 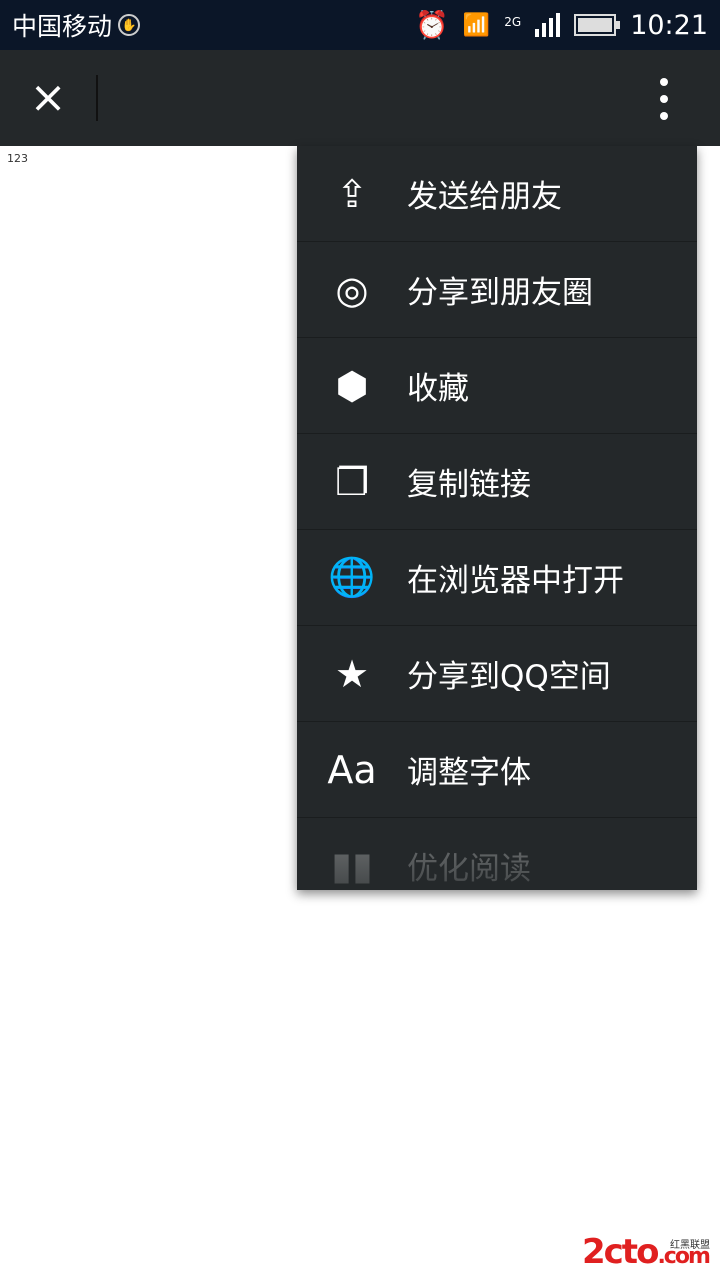 I want to click on copy-icon: ❐, so click(x=352, y=481).